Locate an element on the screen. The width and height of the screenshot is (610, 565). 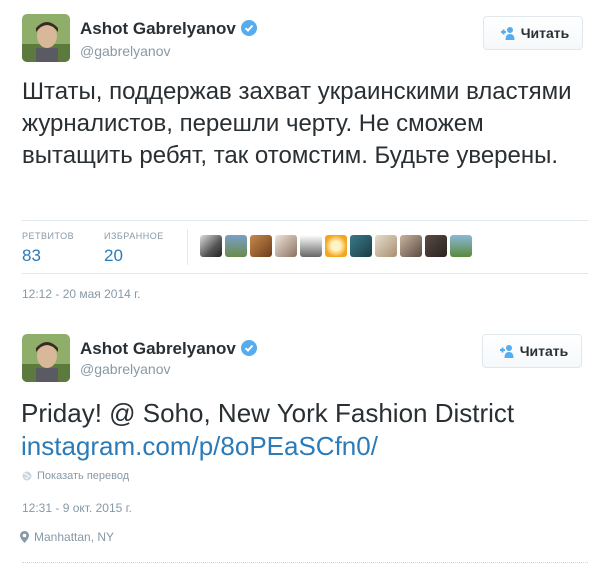
favoriter-avatars is located at coordinates (336, 246).